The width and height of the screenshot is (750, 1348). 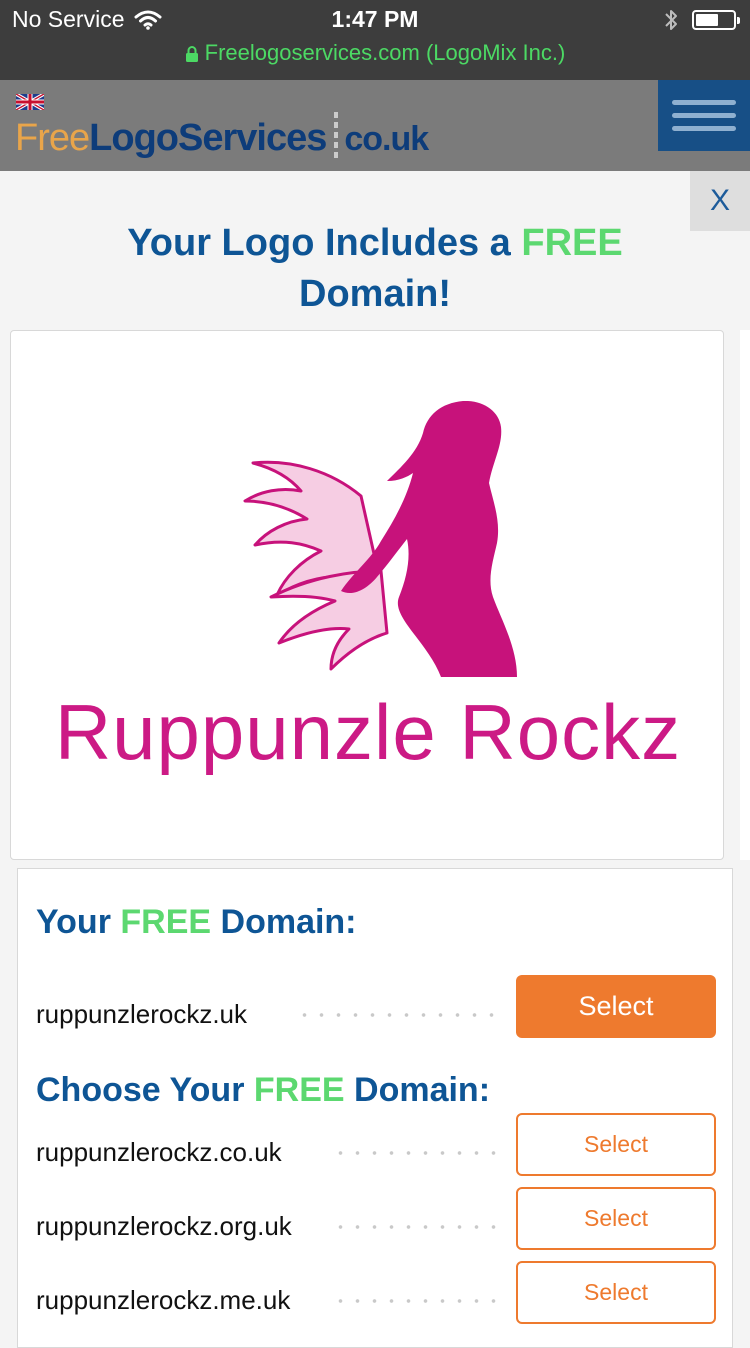 What do you see at coordinates (191, 53) in the screenshot?
I see `lock-icon` at bounding box center [191, 53].